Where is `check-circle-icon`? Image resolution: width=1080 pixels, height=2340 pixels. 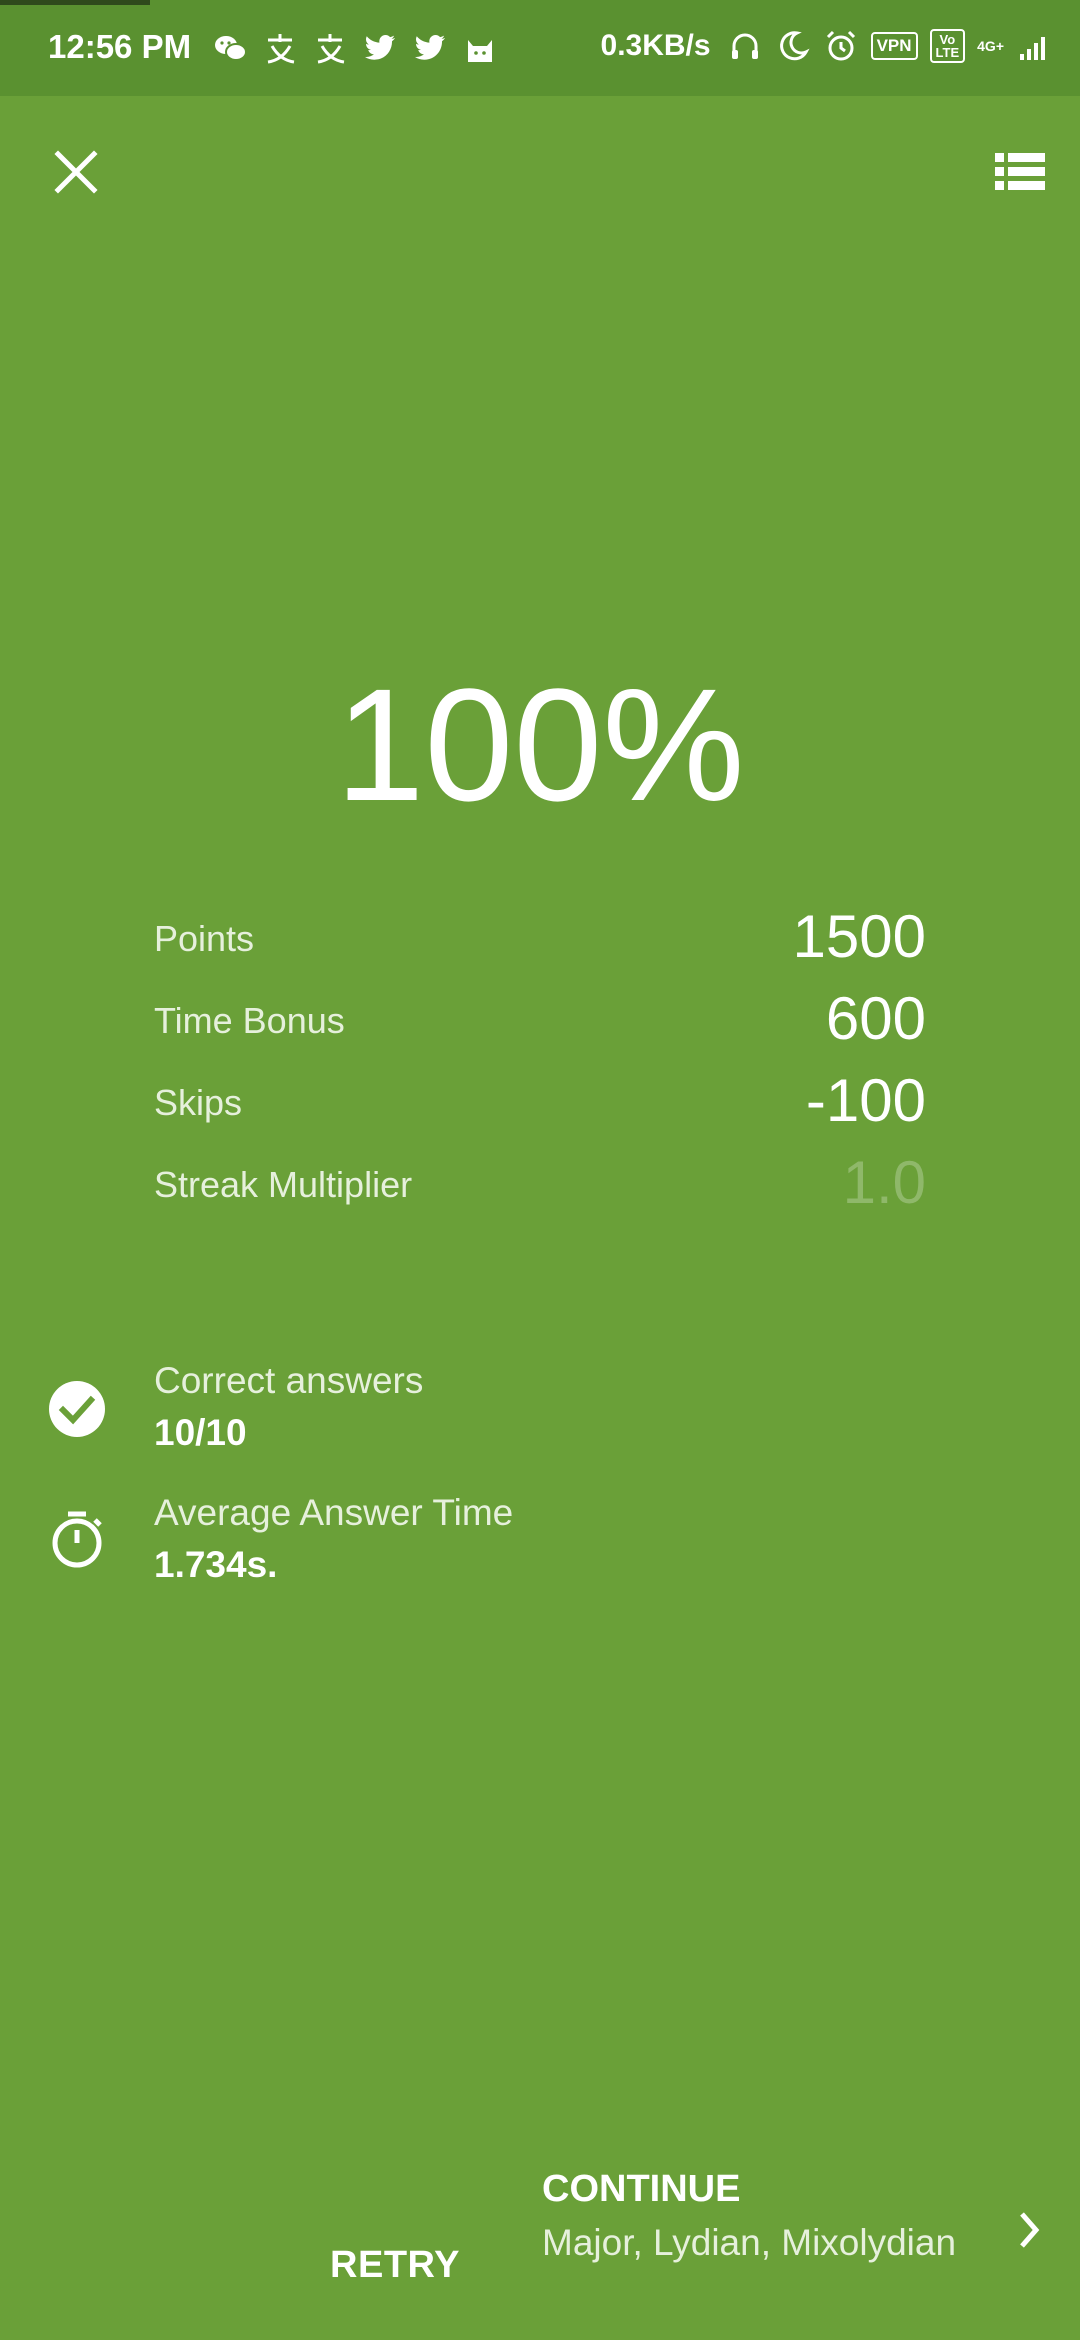 check-circle-icon is located at coordinates (77, 1409).